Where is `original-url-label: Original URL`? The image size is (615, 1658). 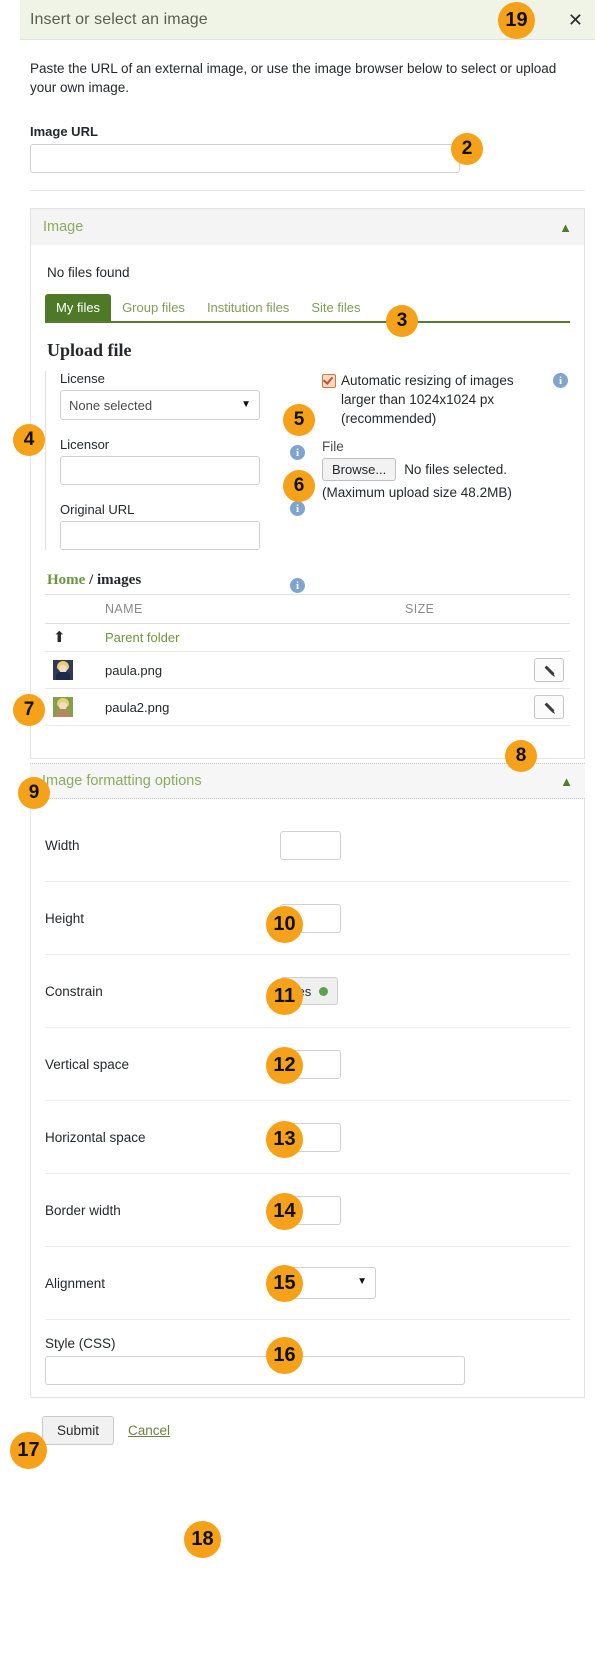
original-url-label: Original URL is located at coordinates (97, 509).